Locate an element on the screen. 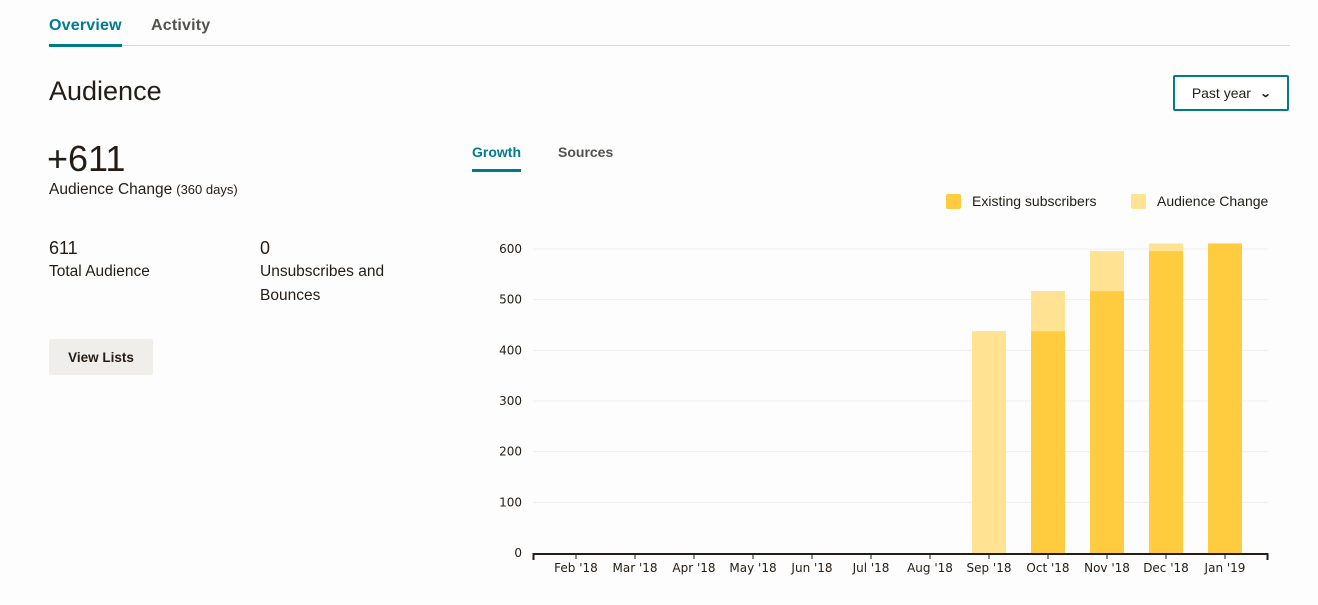 The width and height of the screenshot is (1318, 605). top-tabs: Overview Activity is located at coordinates (669, 23).